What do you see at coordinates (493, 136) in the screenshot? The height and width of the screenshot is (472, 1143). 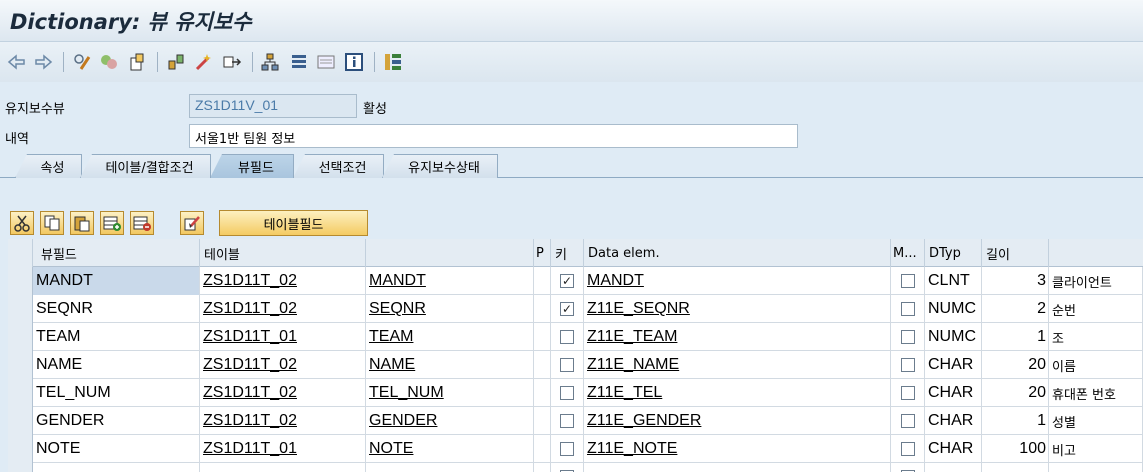 I see `description-field: 서울1반 팀원 정보` at bounding box center [493, 136].